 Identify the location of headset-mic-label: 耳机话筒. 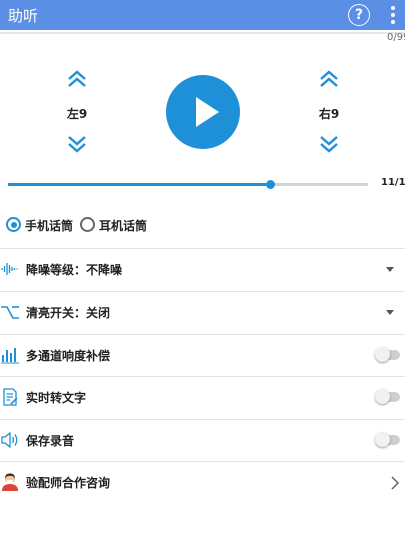
(123, 226).